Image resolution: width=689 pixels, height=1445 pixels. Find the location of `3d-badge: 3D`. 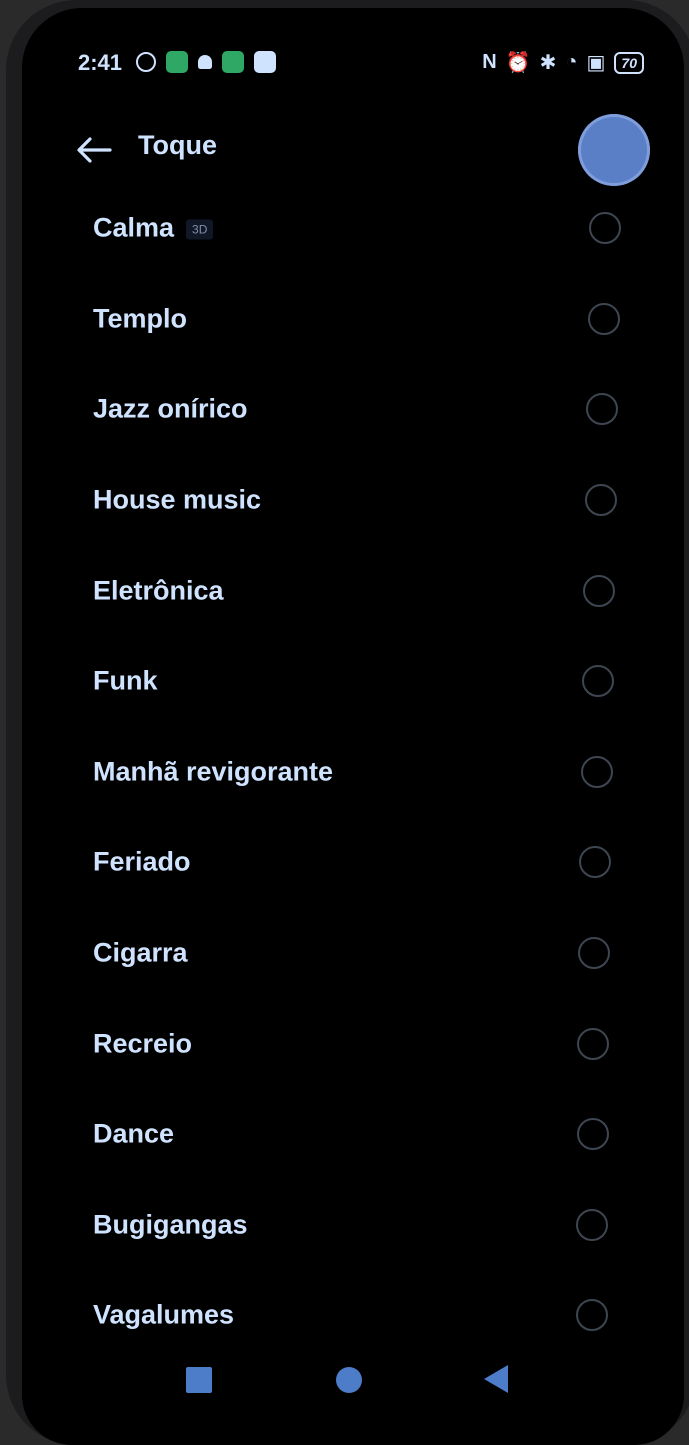

3d-badge: 3D is located at coordinates (200, 229).